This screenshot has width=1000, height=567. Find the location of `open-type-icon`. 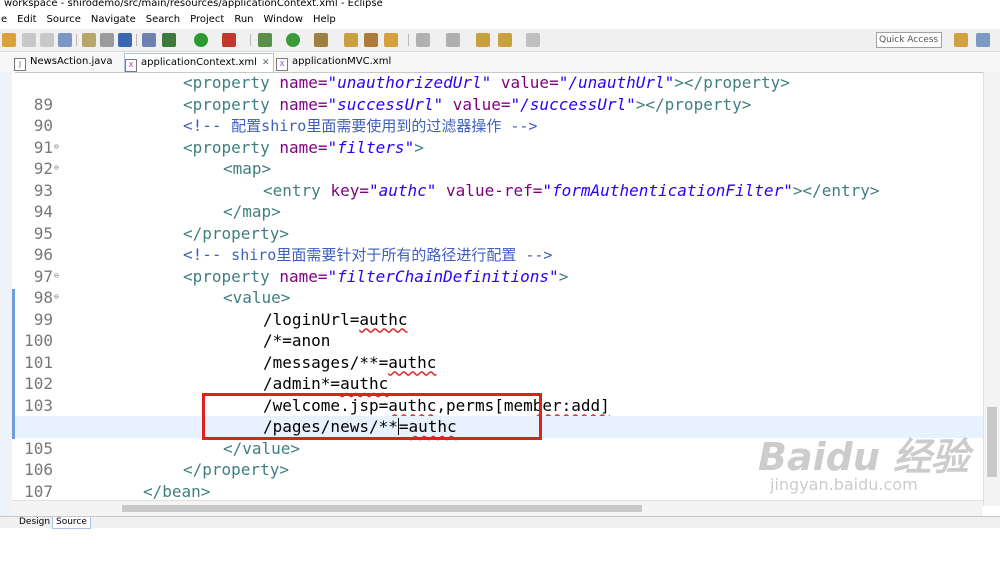

open-type-icon is located at coordinates (321, 40).